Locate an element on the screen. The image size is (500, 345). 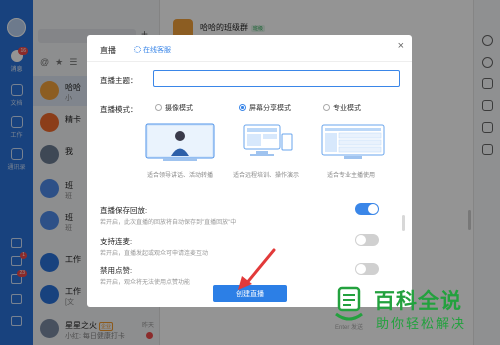
watermark-title: 百科全说 is located at coordinates (418, 301).